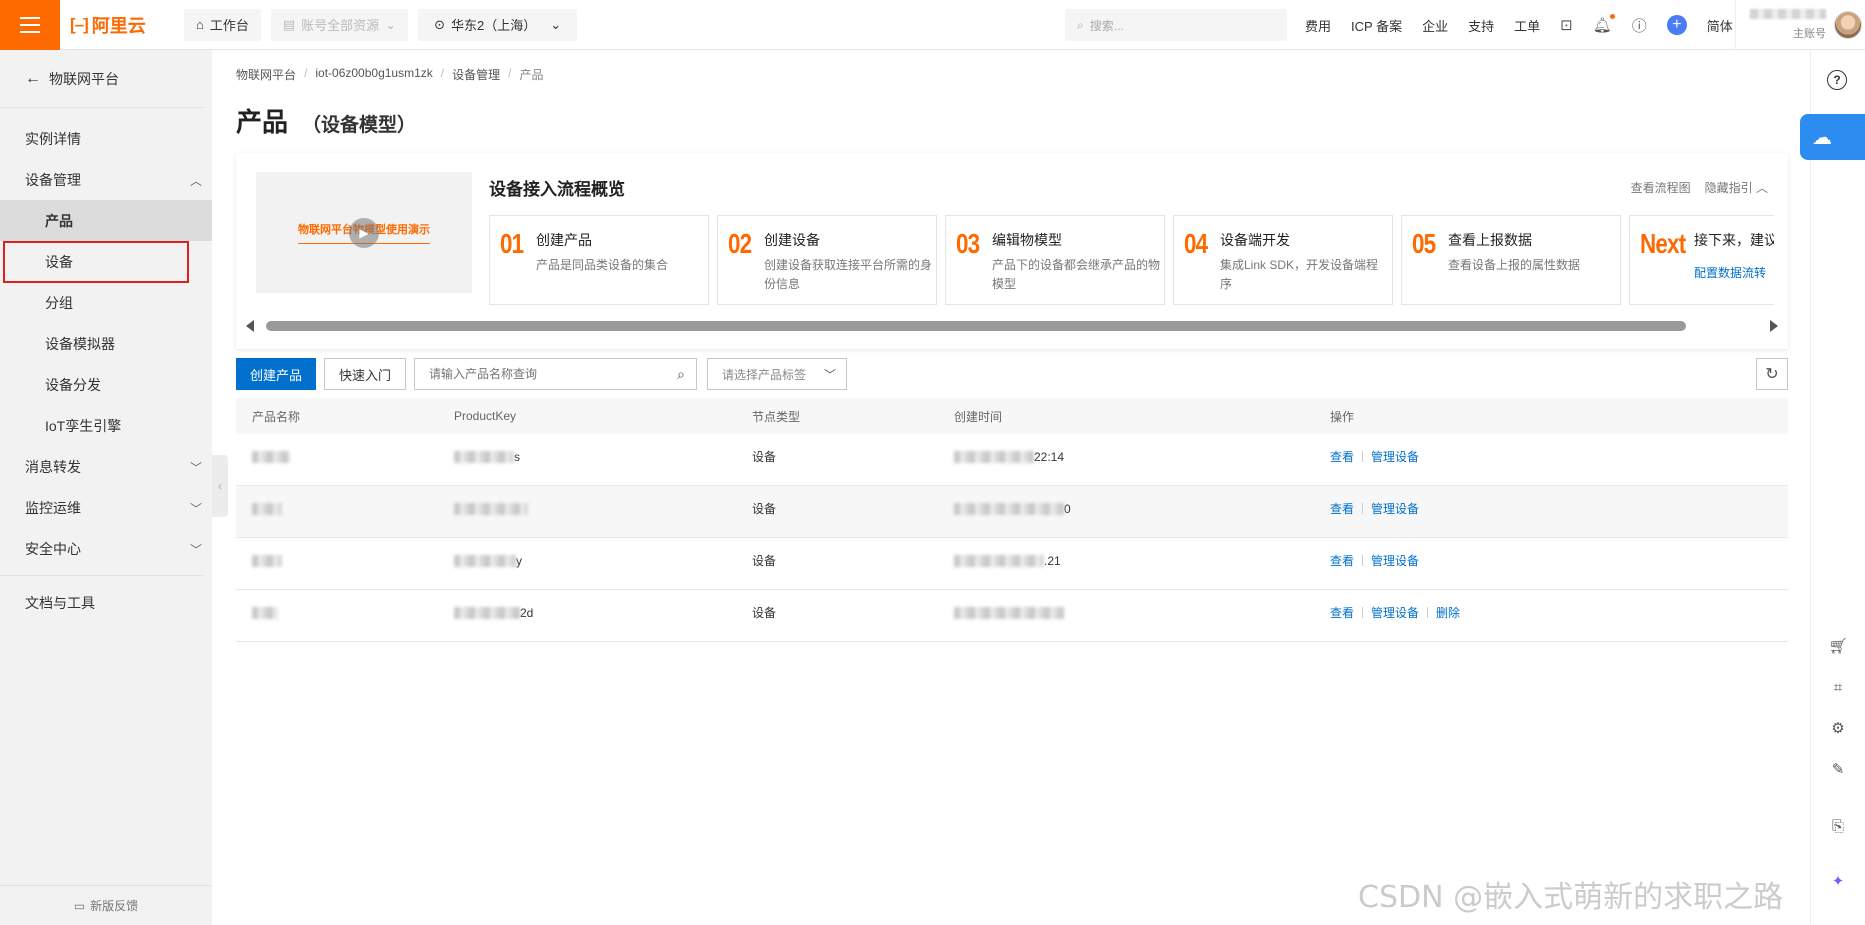 The height and width of the screenshot is (925, 1865). Describe the element at coordinates (540, 374) in the screenshot. I see `product-search-input` at that location.